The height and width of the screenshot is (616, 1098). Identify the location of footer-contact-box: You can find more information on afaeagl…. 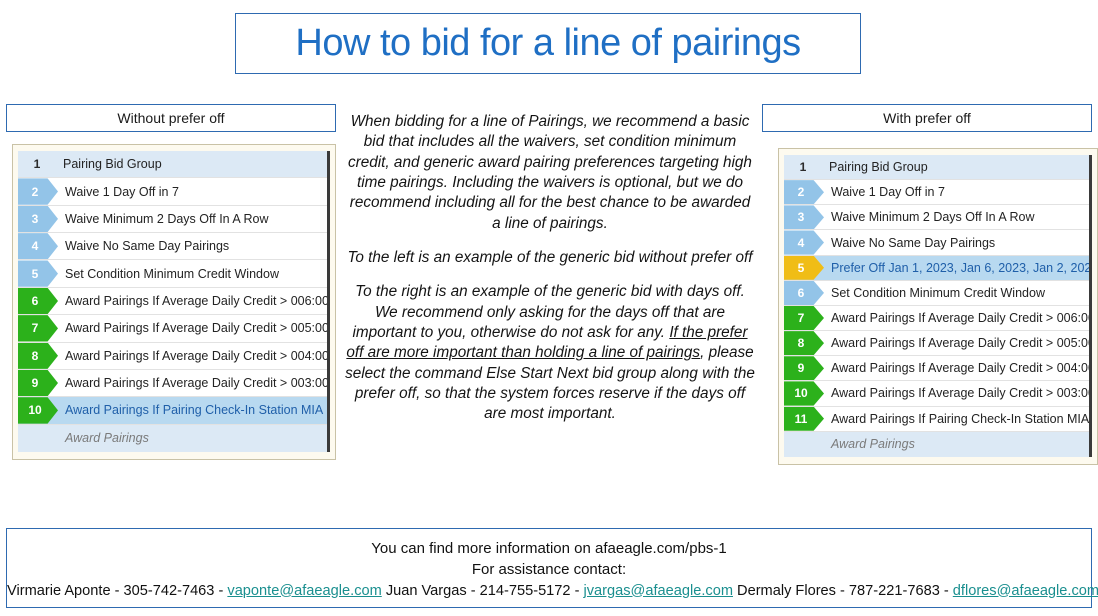
(552, 568).